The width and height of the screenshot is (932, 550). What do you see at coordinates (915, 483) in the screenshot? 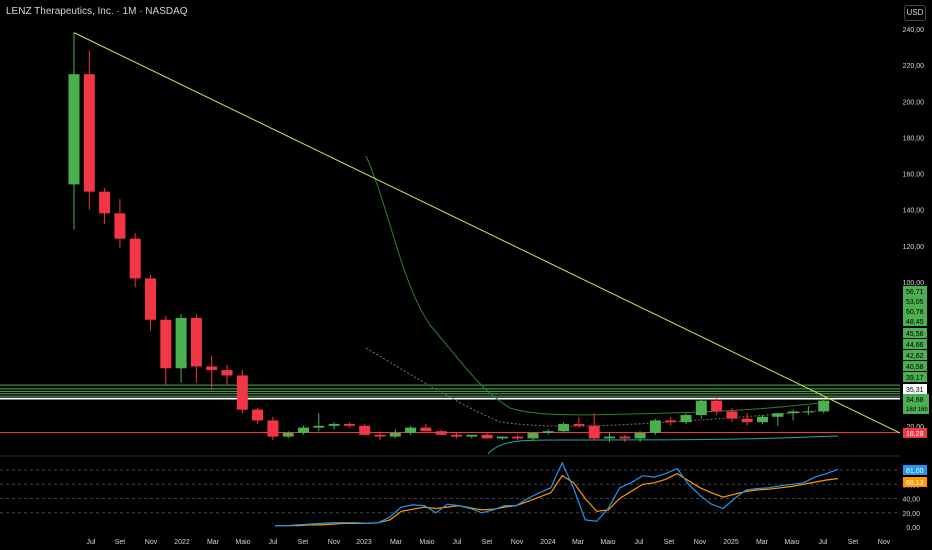
I see `indicator-slow-label: 68,13` at bounding box center [915, 483].